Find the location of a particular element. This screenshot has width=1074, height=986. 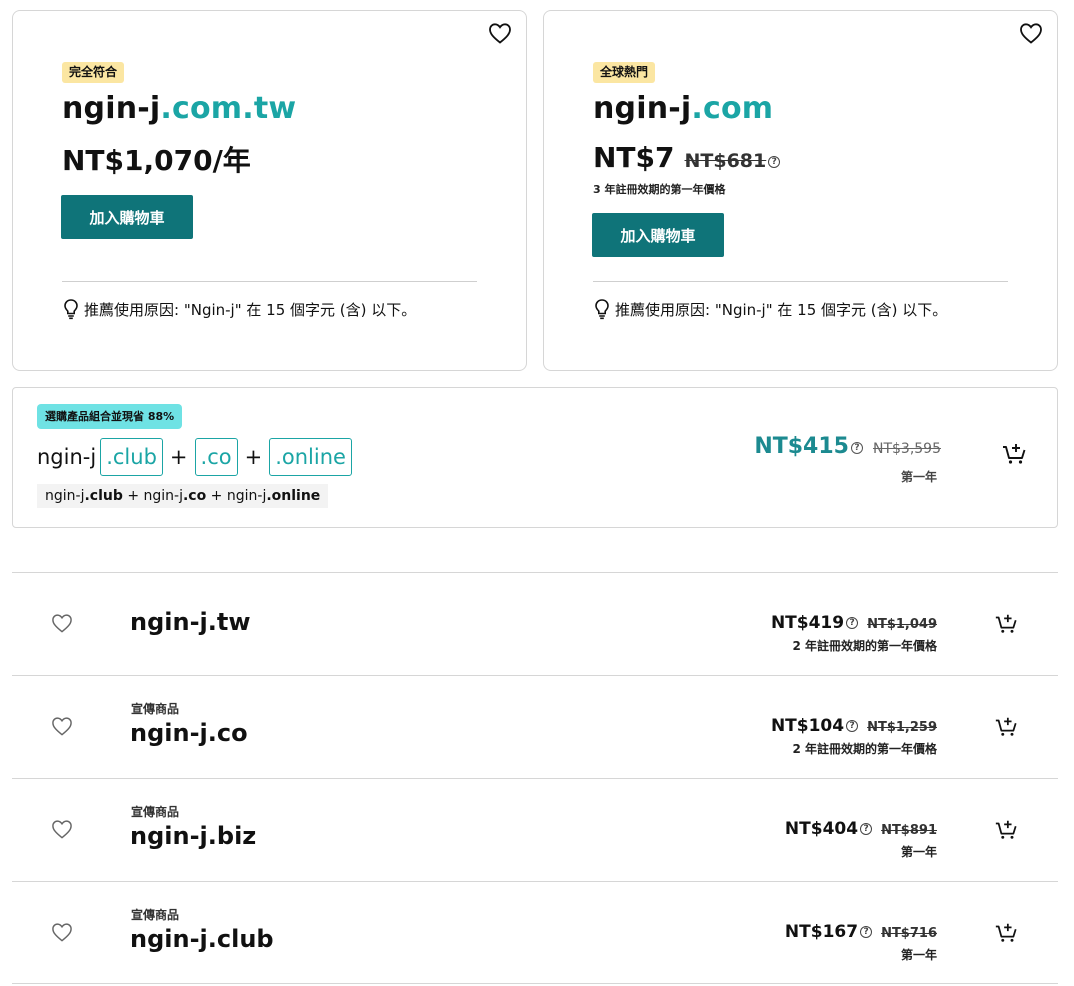

bundle-savings-badge: 選購產品組合並現省 88% is located at coordinates (110, 416).